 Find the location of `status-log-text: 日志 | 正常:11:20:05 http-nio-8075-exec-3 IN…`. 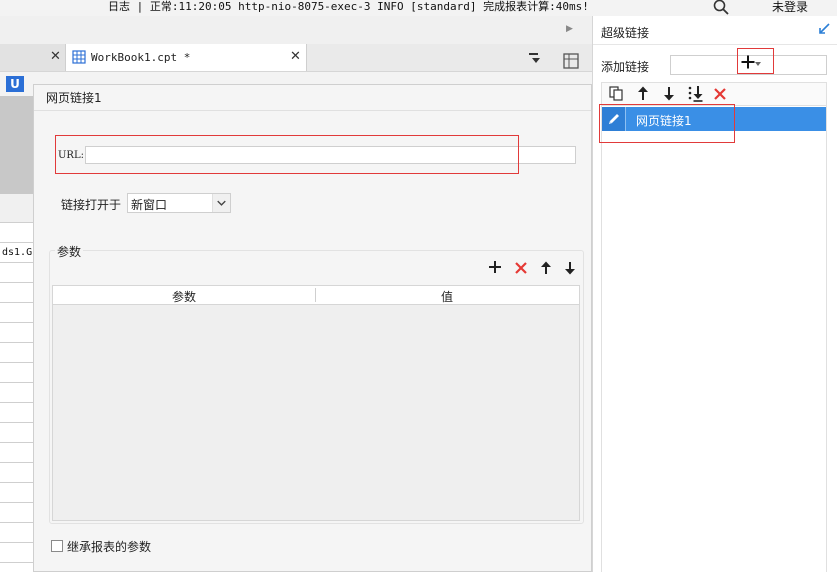

status-log-text: 日志 | 正常:11:20:05 http-nio-8075-exec-3 IN… is located at coordinates (348, 6).